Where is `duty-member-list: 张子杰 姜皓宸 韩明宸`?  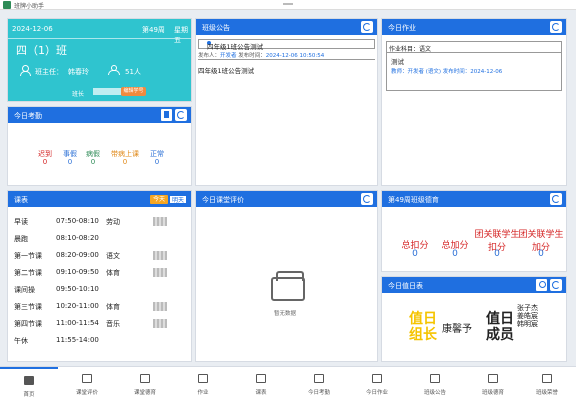 duty-member-list: 张子杰 姜皓宸 韩明宸 is located at coordinates (527, 316).